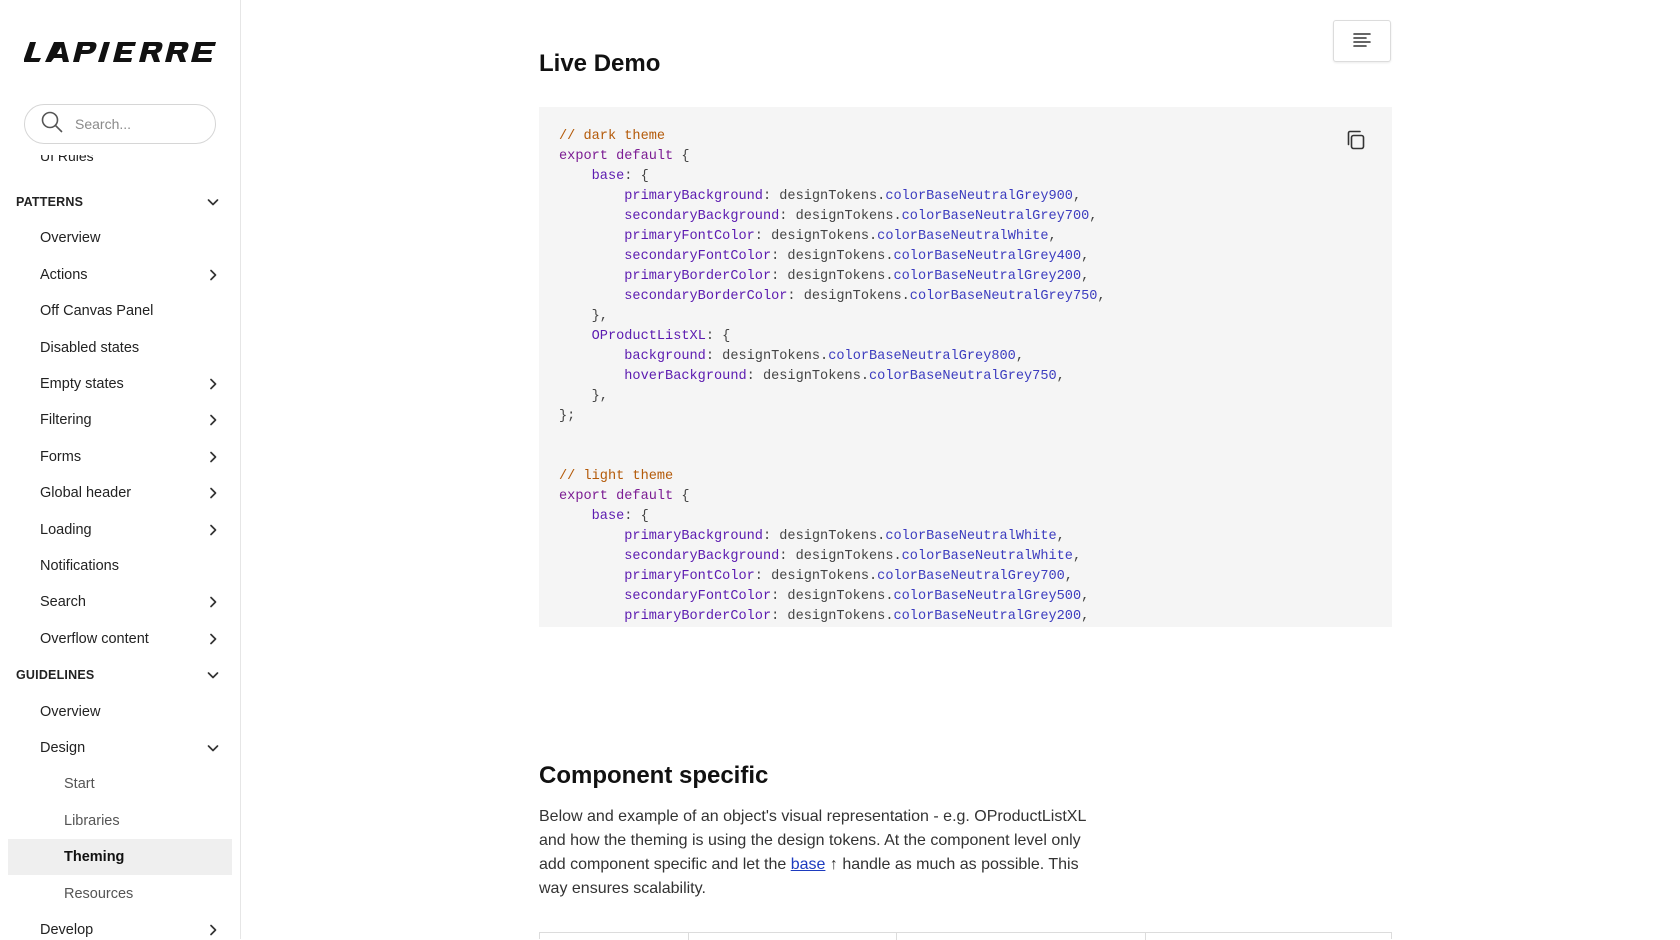  I want to click on code-line: OProductListXL: {, so click(832, 337).